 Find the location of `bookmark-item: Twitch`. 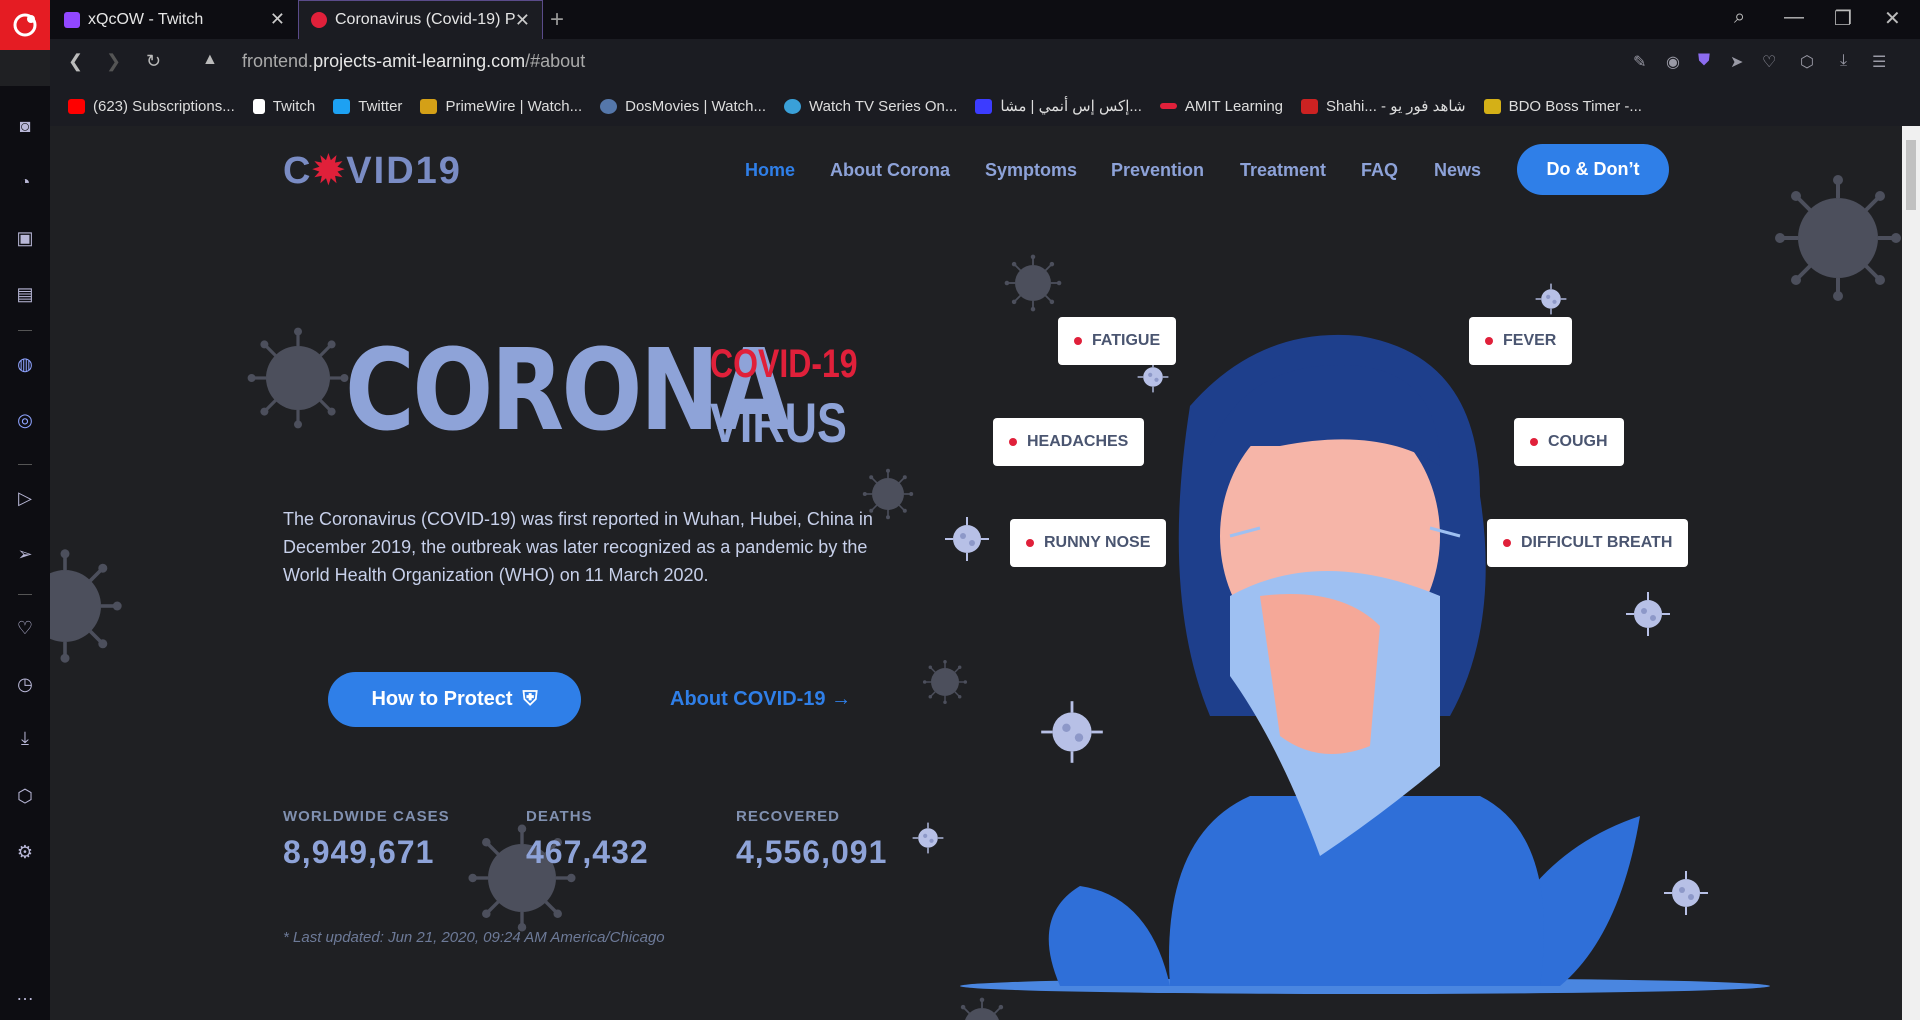

bookmark-item: Twitch is located at coordinates (284, 106).